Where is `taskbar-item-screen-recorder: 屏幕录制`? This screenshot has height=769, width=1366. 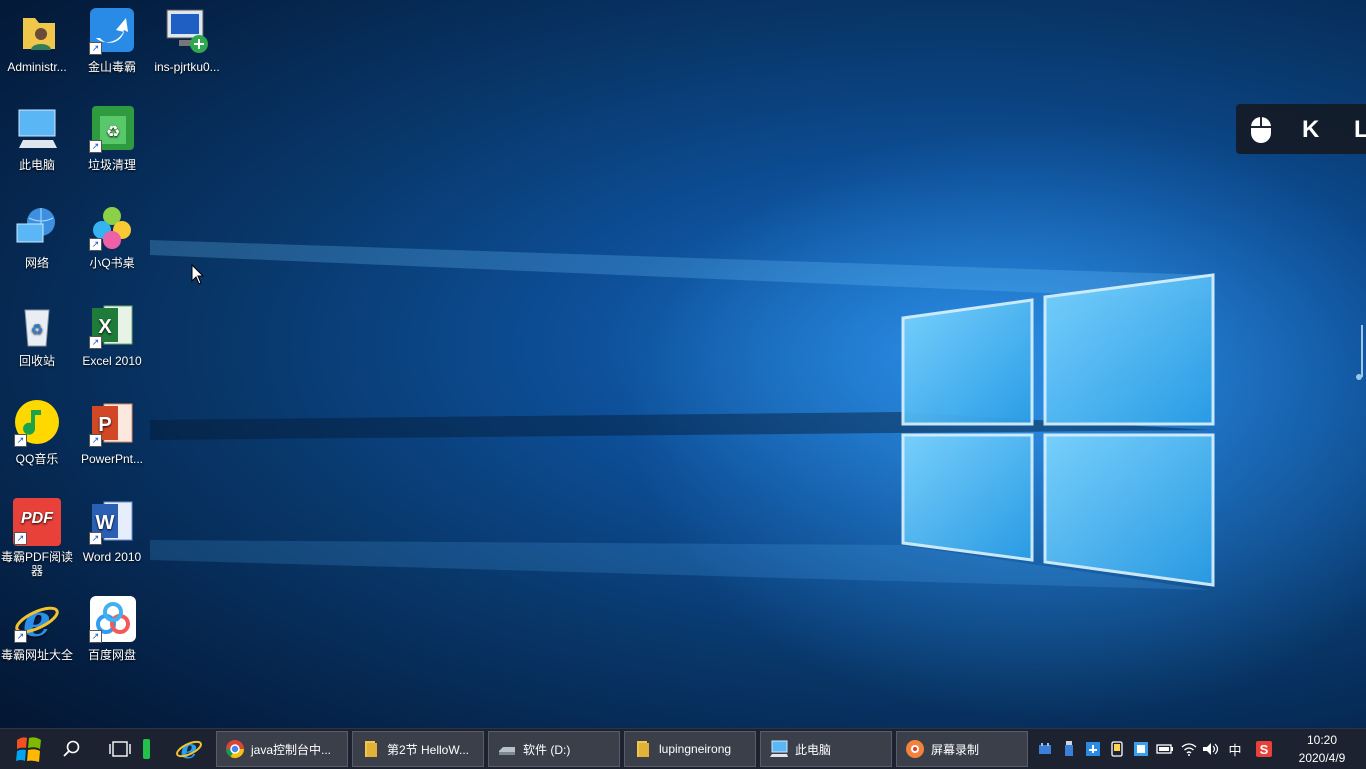
taskbar-item-screen-recorder: 屏幕录制 is located at coordinates (962, 749).